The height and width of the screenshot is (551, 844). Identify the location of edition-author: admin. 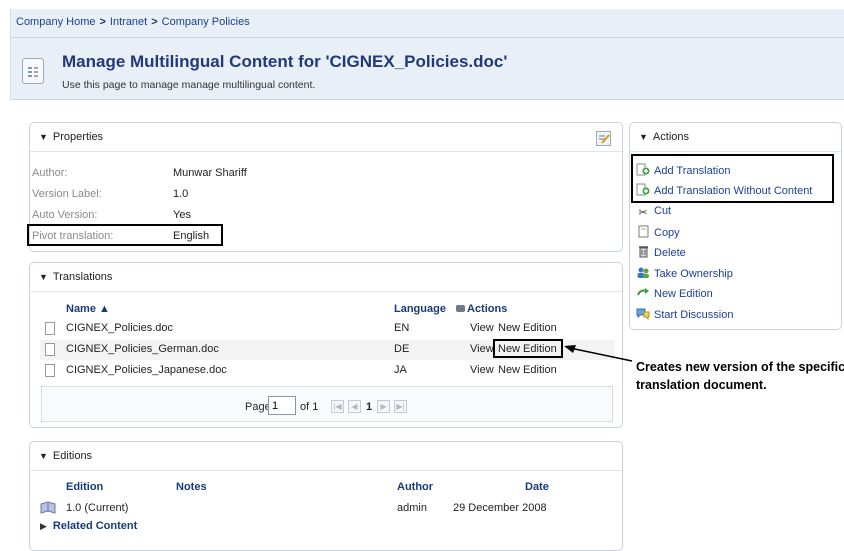
(412, 508).